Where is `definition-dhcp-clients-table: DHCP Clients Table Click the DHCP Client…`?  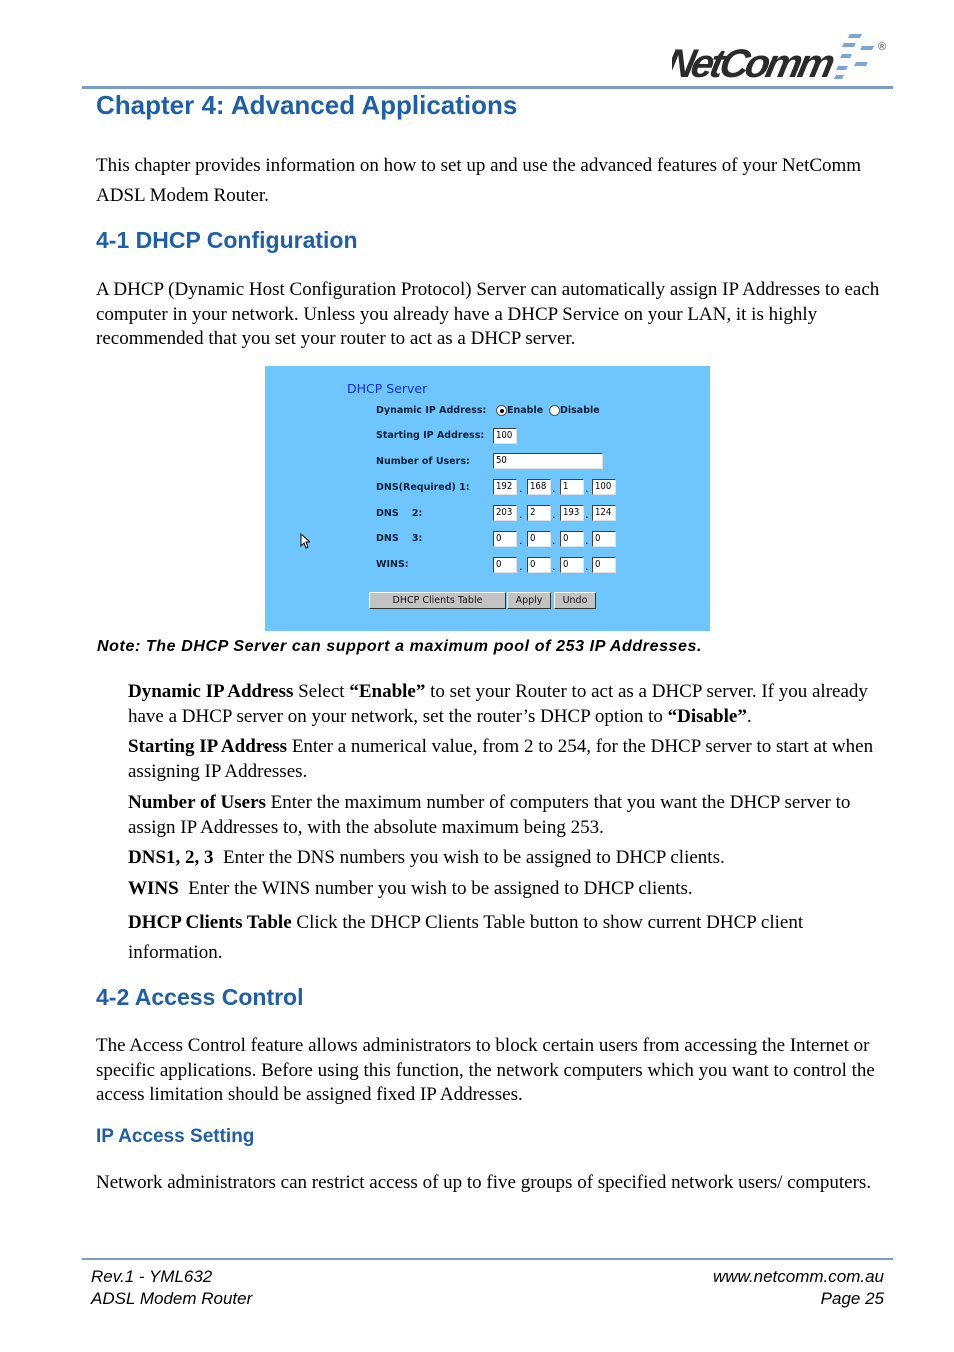
definition-dhcp-clients-table: DHCP Clients Table Click the DHCP Client… is located at coordinates (510, 938).